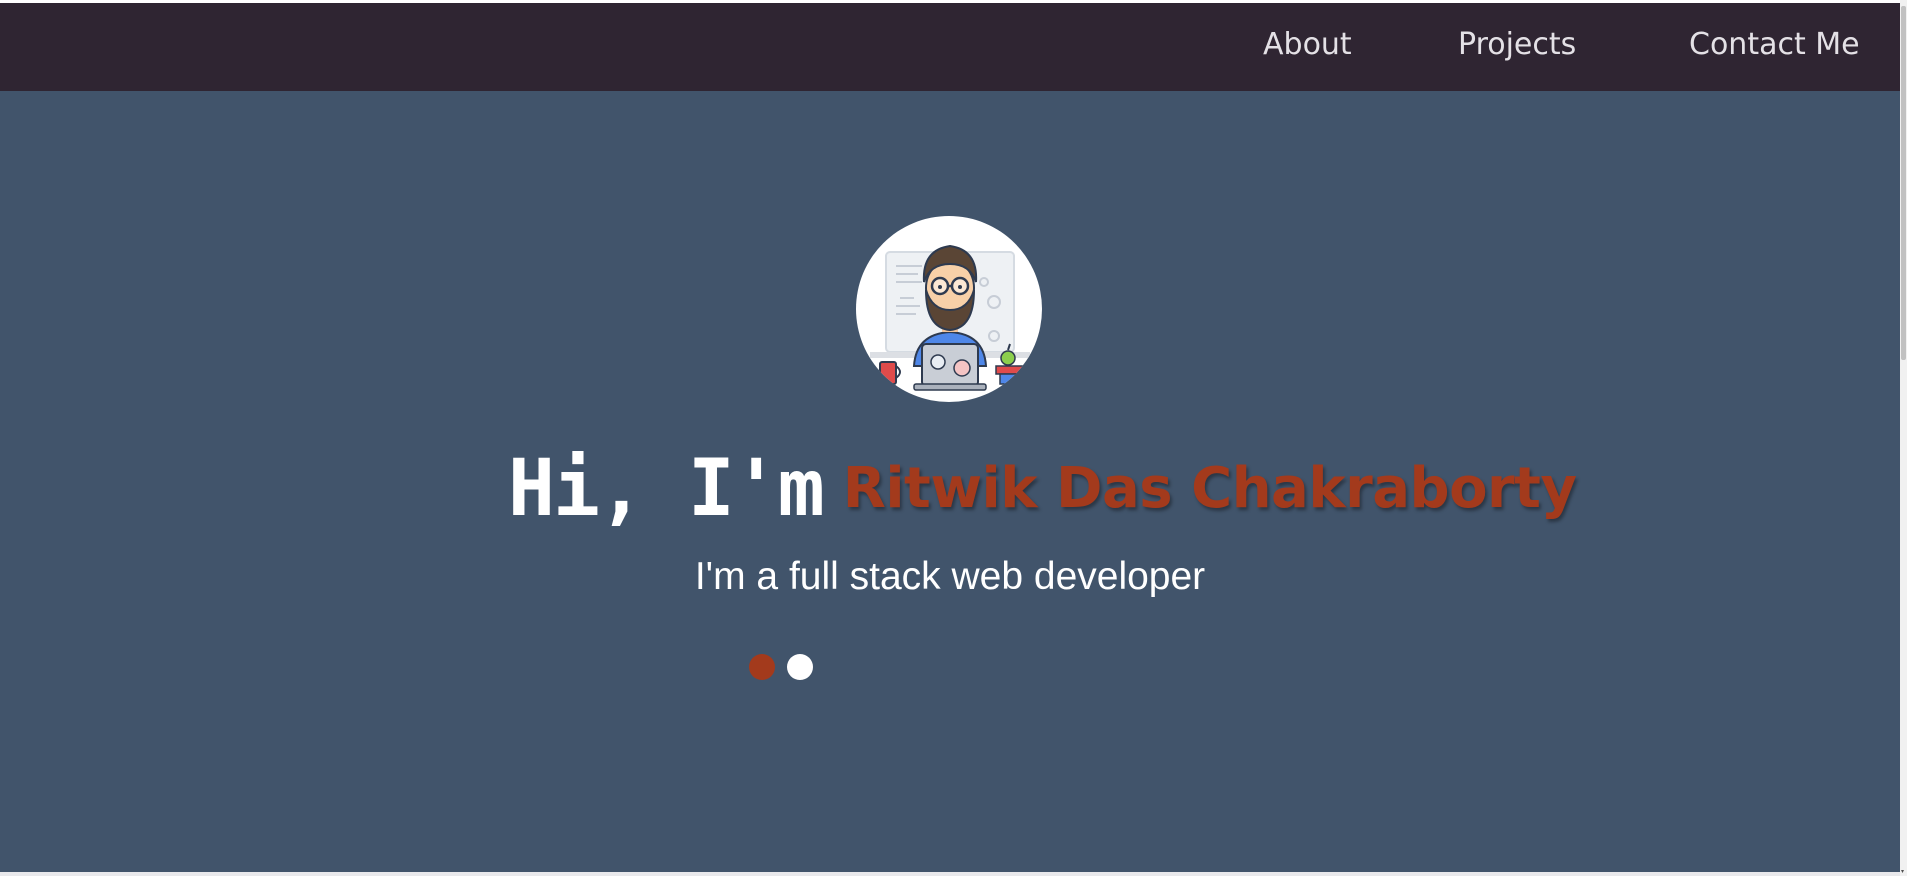 The width and height of the screenshot is (1907, 876). What do you see at coordinates (666, 489) in the screenshot?
I see `greeting-text: Hi, I'm` at bounding box center [666, 489].